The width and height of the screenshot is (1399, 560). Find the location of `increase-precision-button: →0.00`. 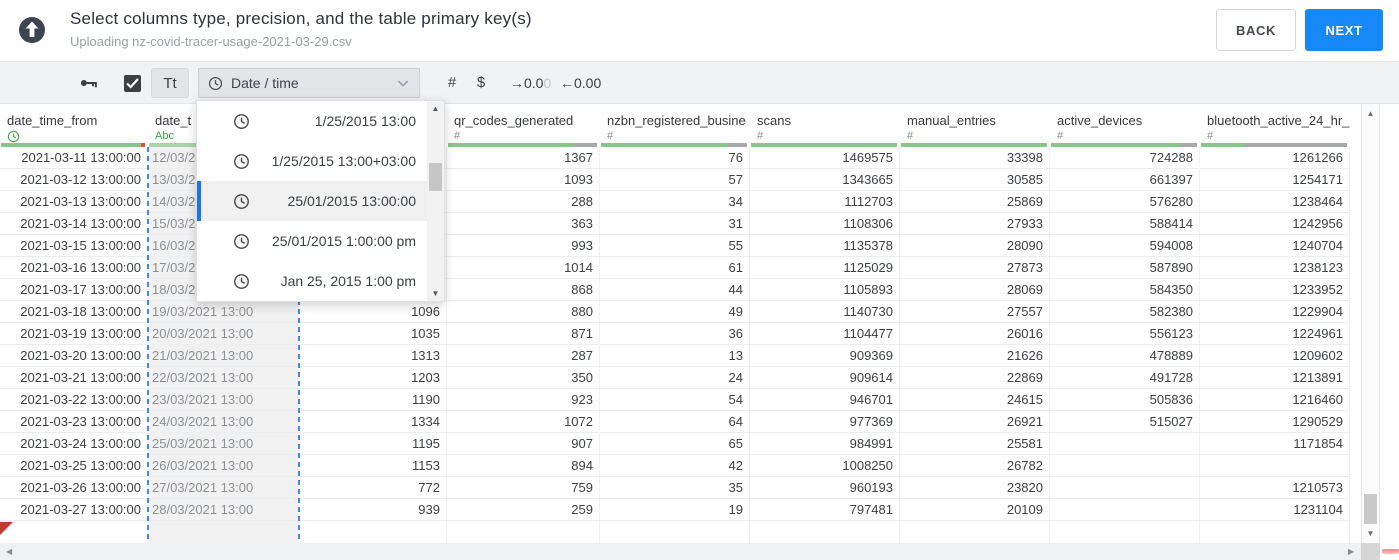

increase-precision-button: →0.00 is located at coordinates (530, 83).